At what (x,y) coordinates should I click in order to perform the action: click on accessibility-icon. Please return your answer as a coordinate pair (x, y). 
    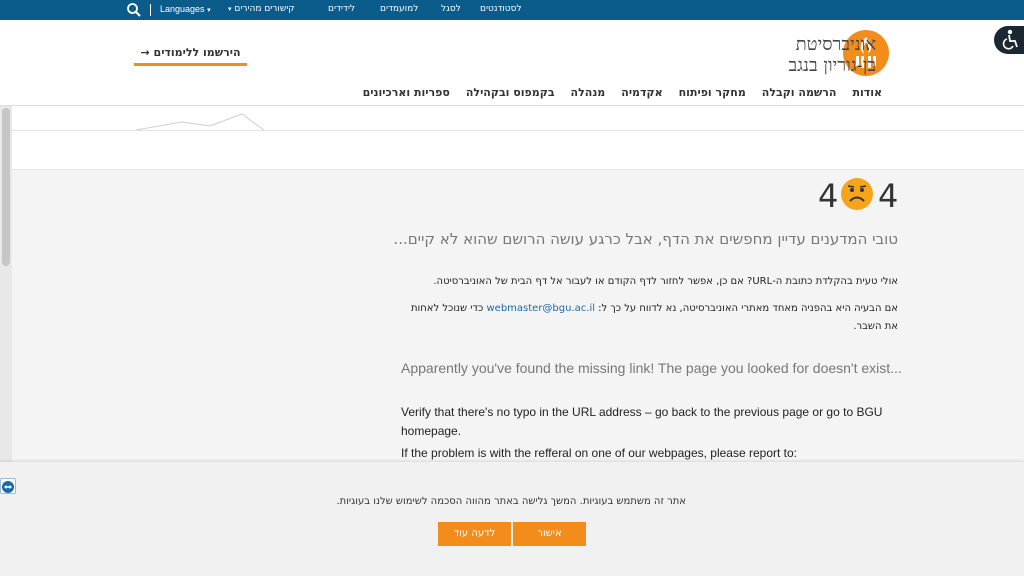
    Looking at the image, I should click on (1009, 40).